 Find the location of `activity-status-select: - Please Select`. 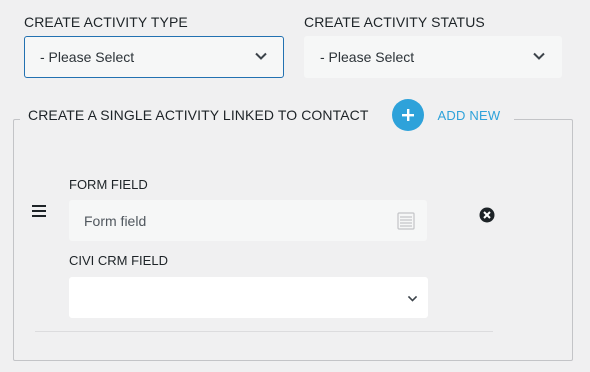

activity-status-select: - Please Select is located at coordinates (433, 57).